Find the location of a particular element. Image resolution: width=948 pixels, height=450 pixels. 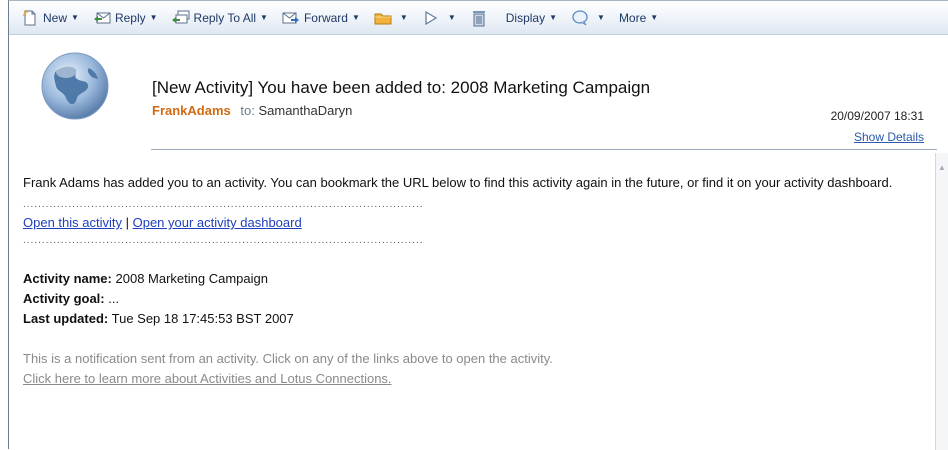

open-dashboard-link: Open your activity dashboard is located at coordinates (217, 222).